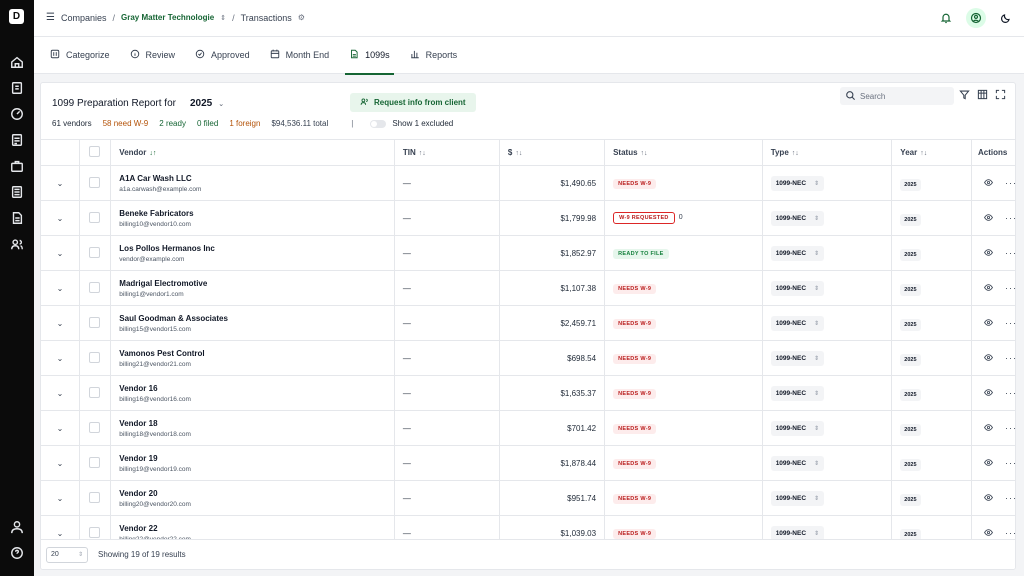 Image resolution: width=1024 pixels, height=576 pixels. What do you see at coordinates (256, 248) in the screenshot?
I see `vendor-name: Los Pollos Hermanos Inc` at bounding box center [256, 248].